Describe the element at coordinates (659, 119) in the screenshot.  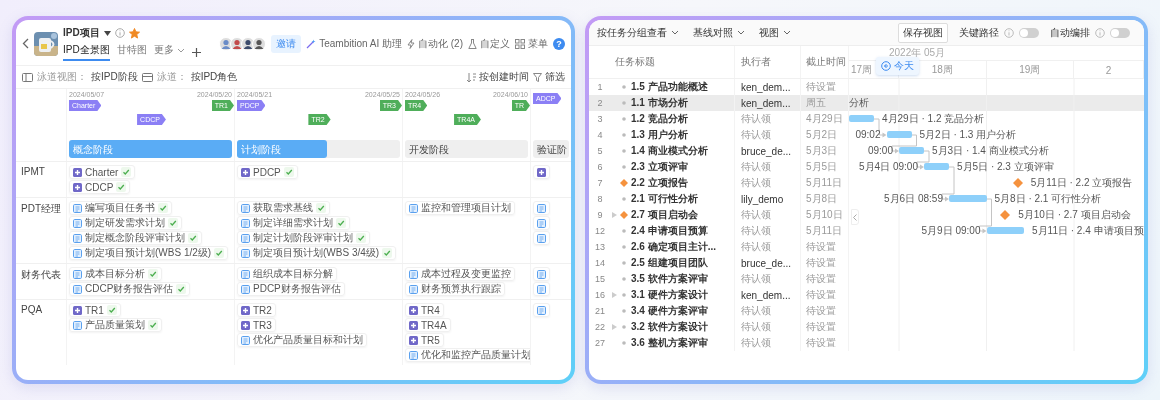
I see `task-title: 1.2 竞品分析` at that location.